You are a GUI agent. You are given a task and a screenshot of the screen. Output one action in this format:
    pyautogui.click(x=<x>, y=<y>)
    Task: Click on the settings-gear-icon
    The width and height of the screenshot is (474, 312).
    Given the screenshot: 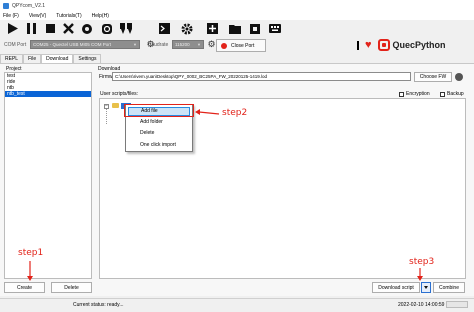 What is the action you would take?
    pyautogui.click(x=186, y=28)
    